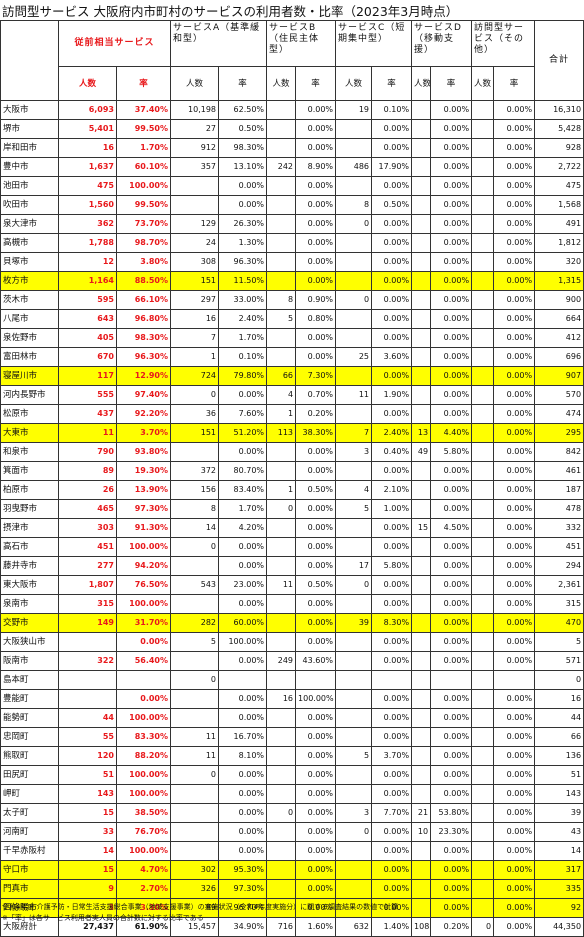 This screenshot has height=937, width=584. Describe the element at coordinates (195, 376) in the screenshot. I see `a-count-cell: 724` at that location.